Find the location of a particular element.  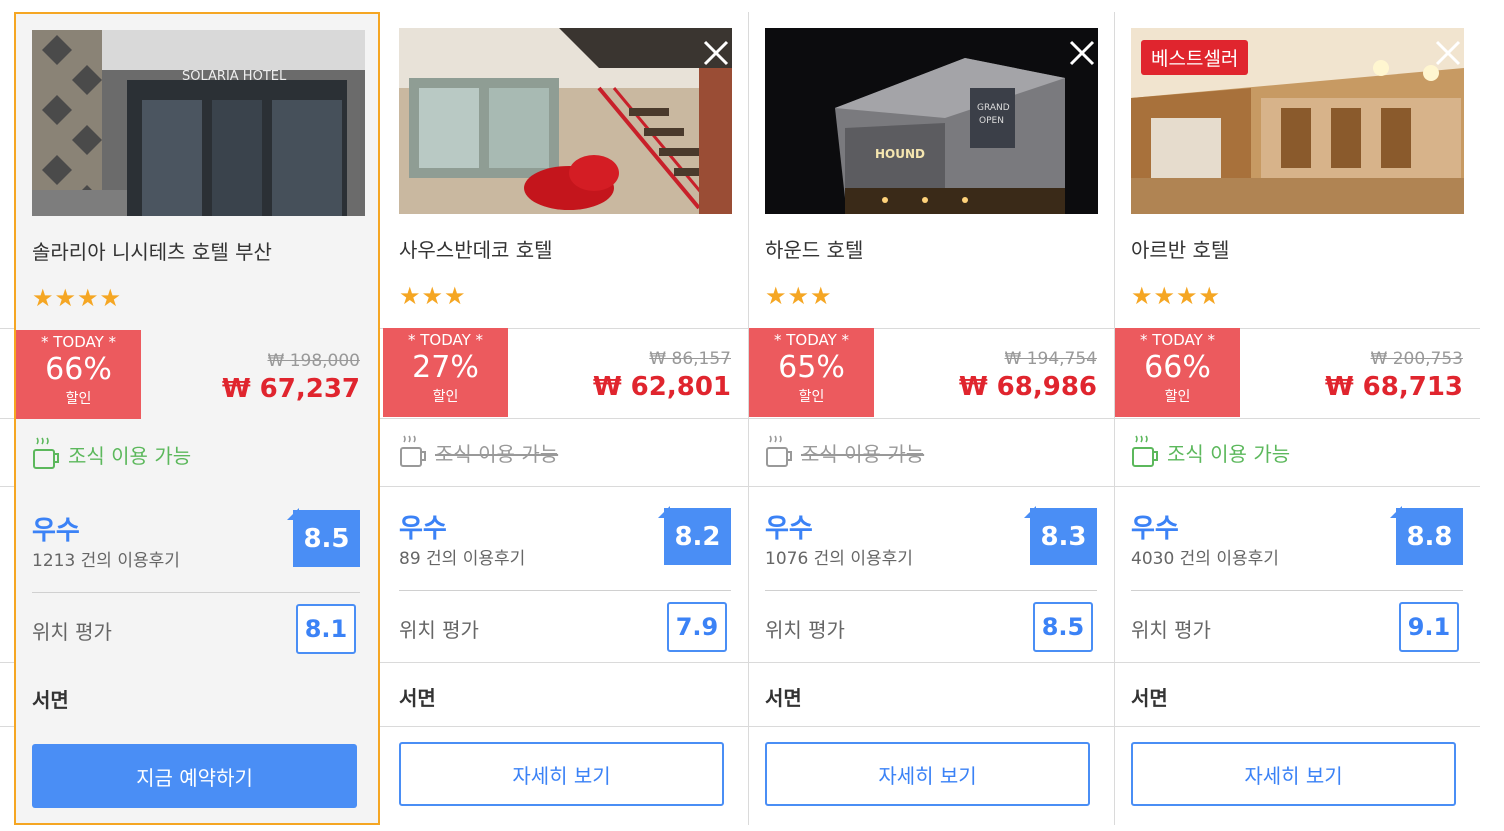

original-price: ₩ 198,000 is located at coordinates (313, 361).